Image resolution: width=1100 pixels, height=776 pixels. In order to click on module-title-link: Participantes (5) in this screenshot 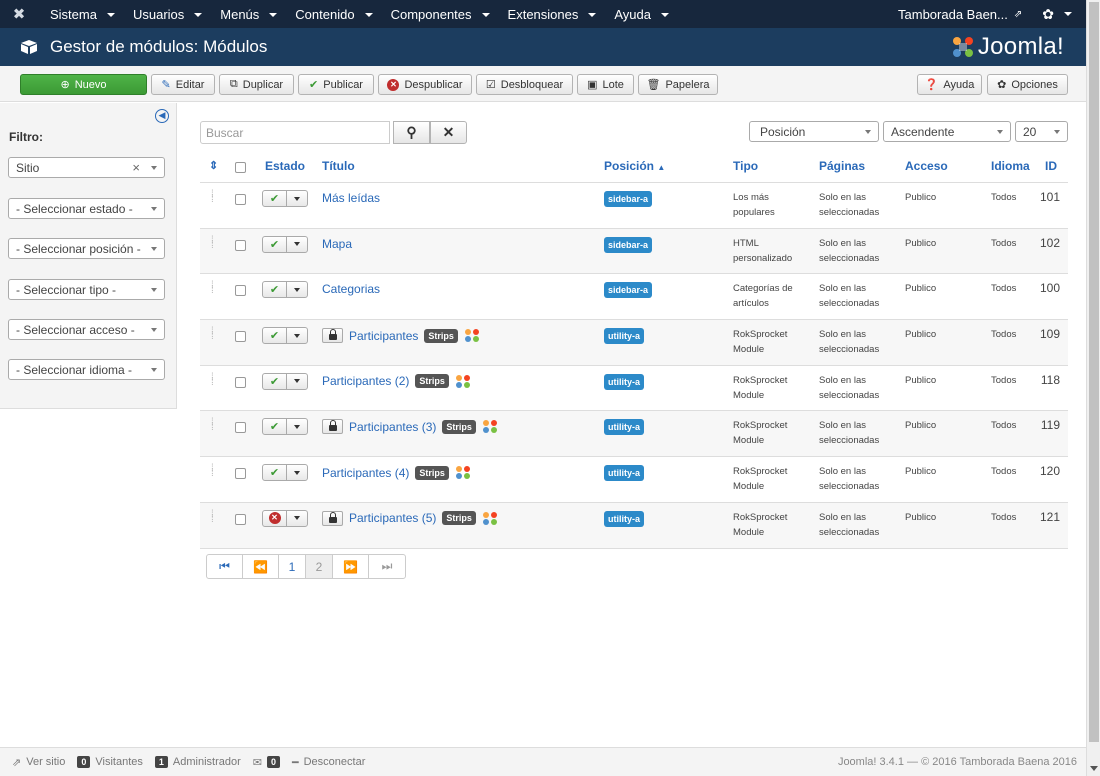, I will do `click(392, 518)`.